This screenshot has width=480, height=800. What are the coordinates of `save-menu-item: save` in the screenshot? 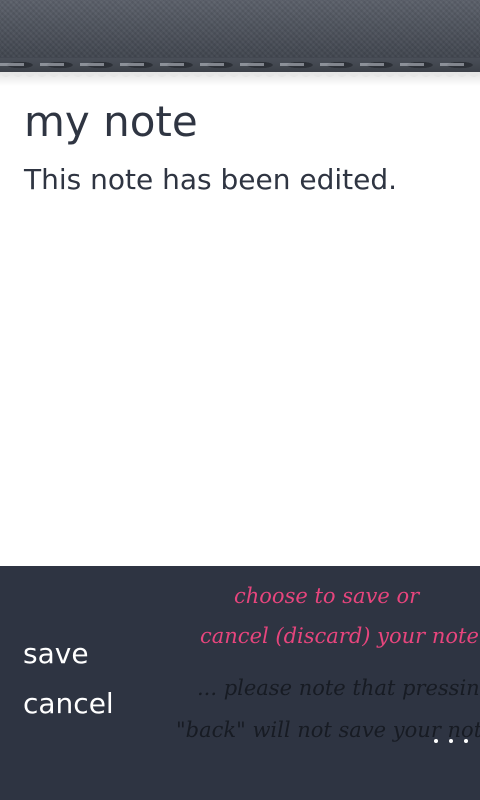 It's located at (56, 654).